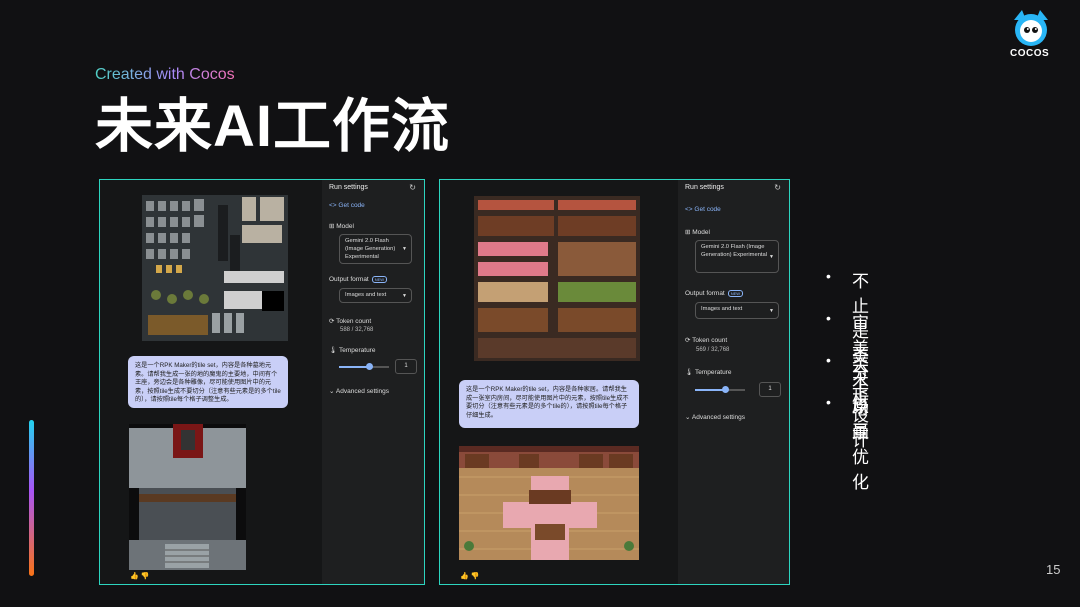  Describe the element at coordinates (860, 445) in the screenshot. I see `bullet-text: 场景优化` at that location.